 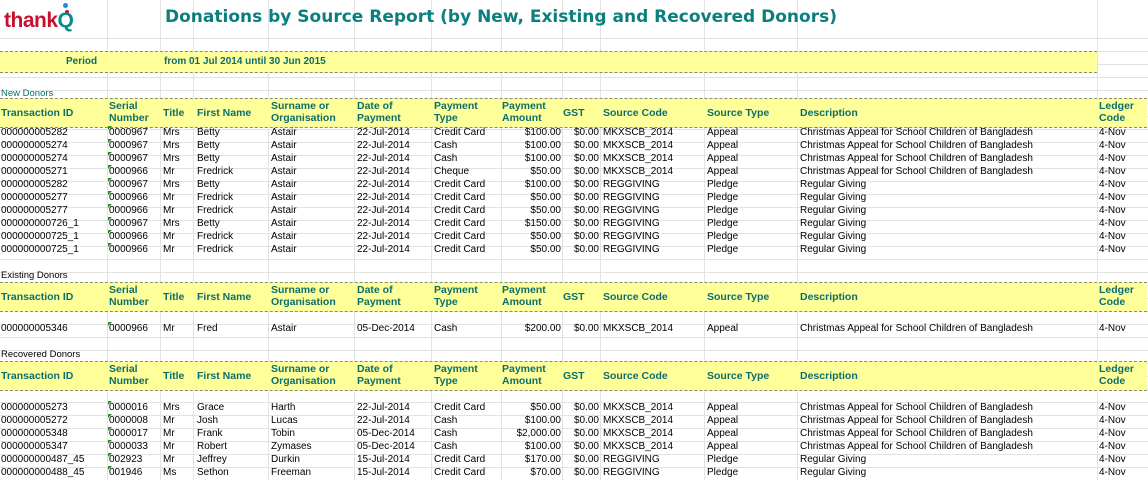 I want to click on cell-payment-amount: $150.00, so click(x=542, y=223).